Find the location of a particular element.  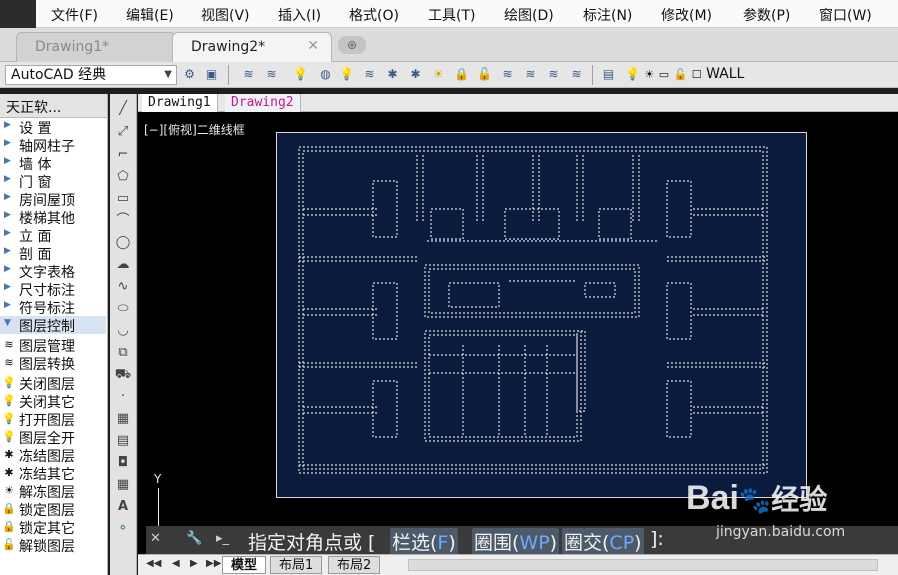

hatch-icon: ▦ is located at coordinates (123, 419).